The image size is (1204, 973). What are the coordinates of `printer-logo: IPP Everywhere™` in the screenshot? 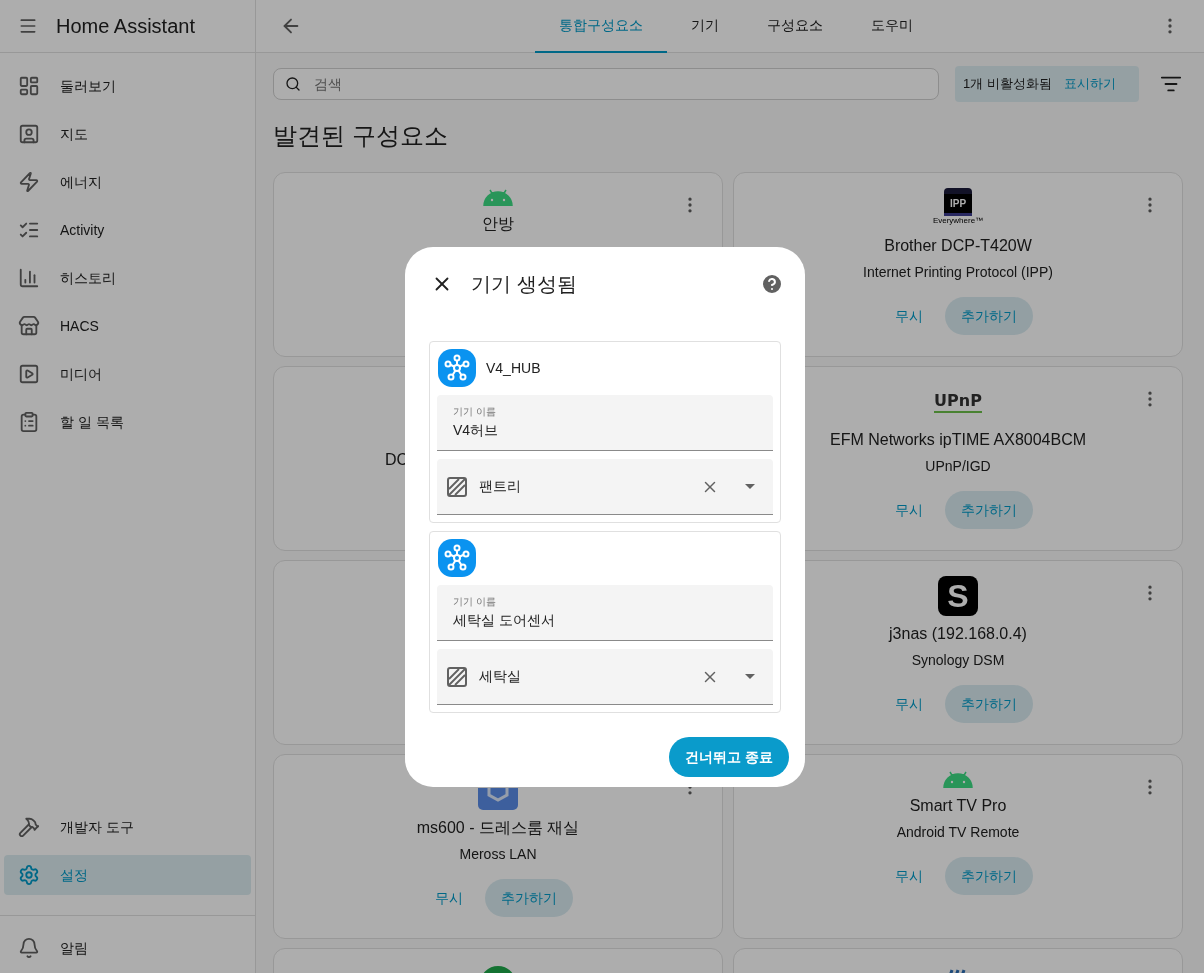 It's located at (958, 208).